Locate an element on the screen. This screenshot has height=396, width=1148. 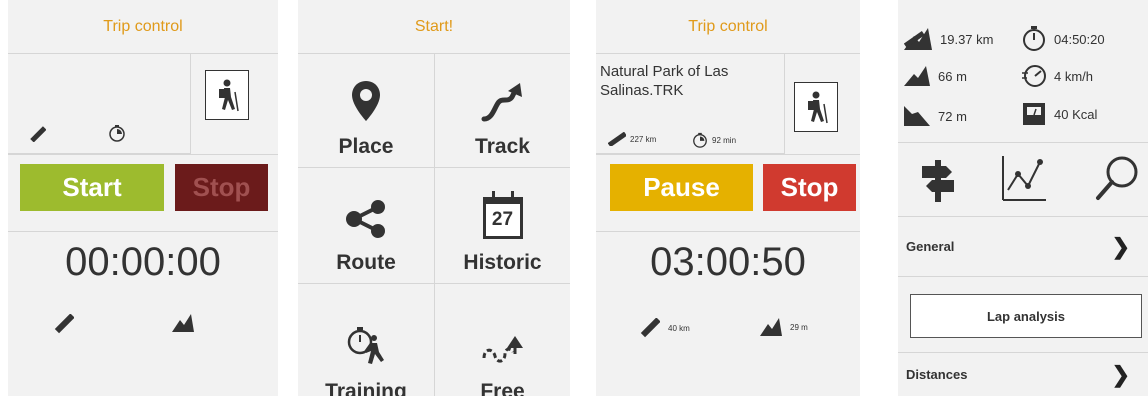
stat-distance: 19.37 km is located at coordinates (948, 39).